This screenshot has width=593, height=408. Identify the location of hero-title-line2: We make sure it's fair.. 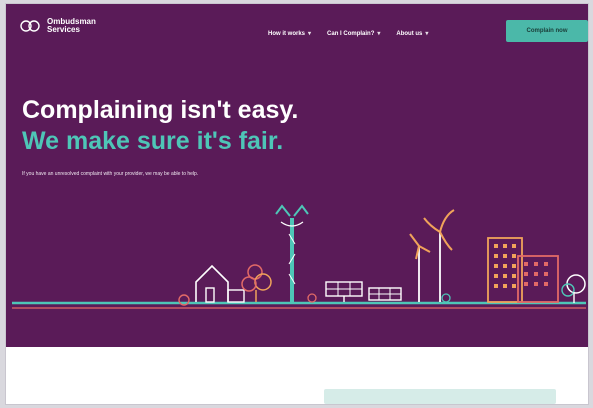
(153, 141).